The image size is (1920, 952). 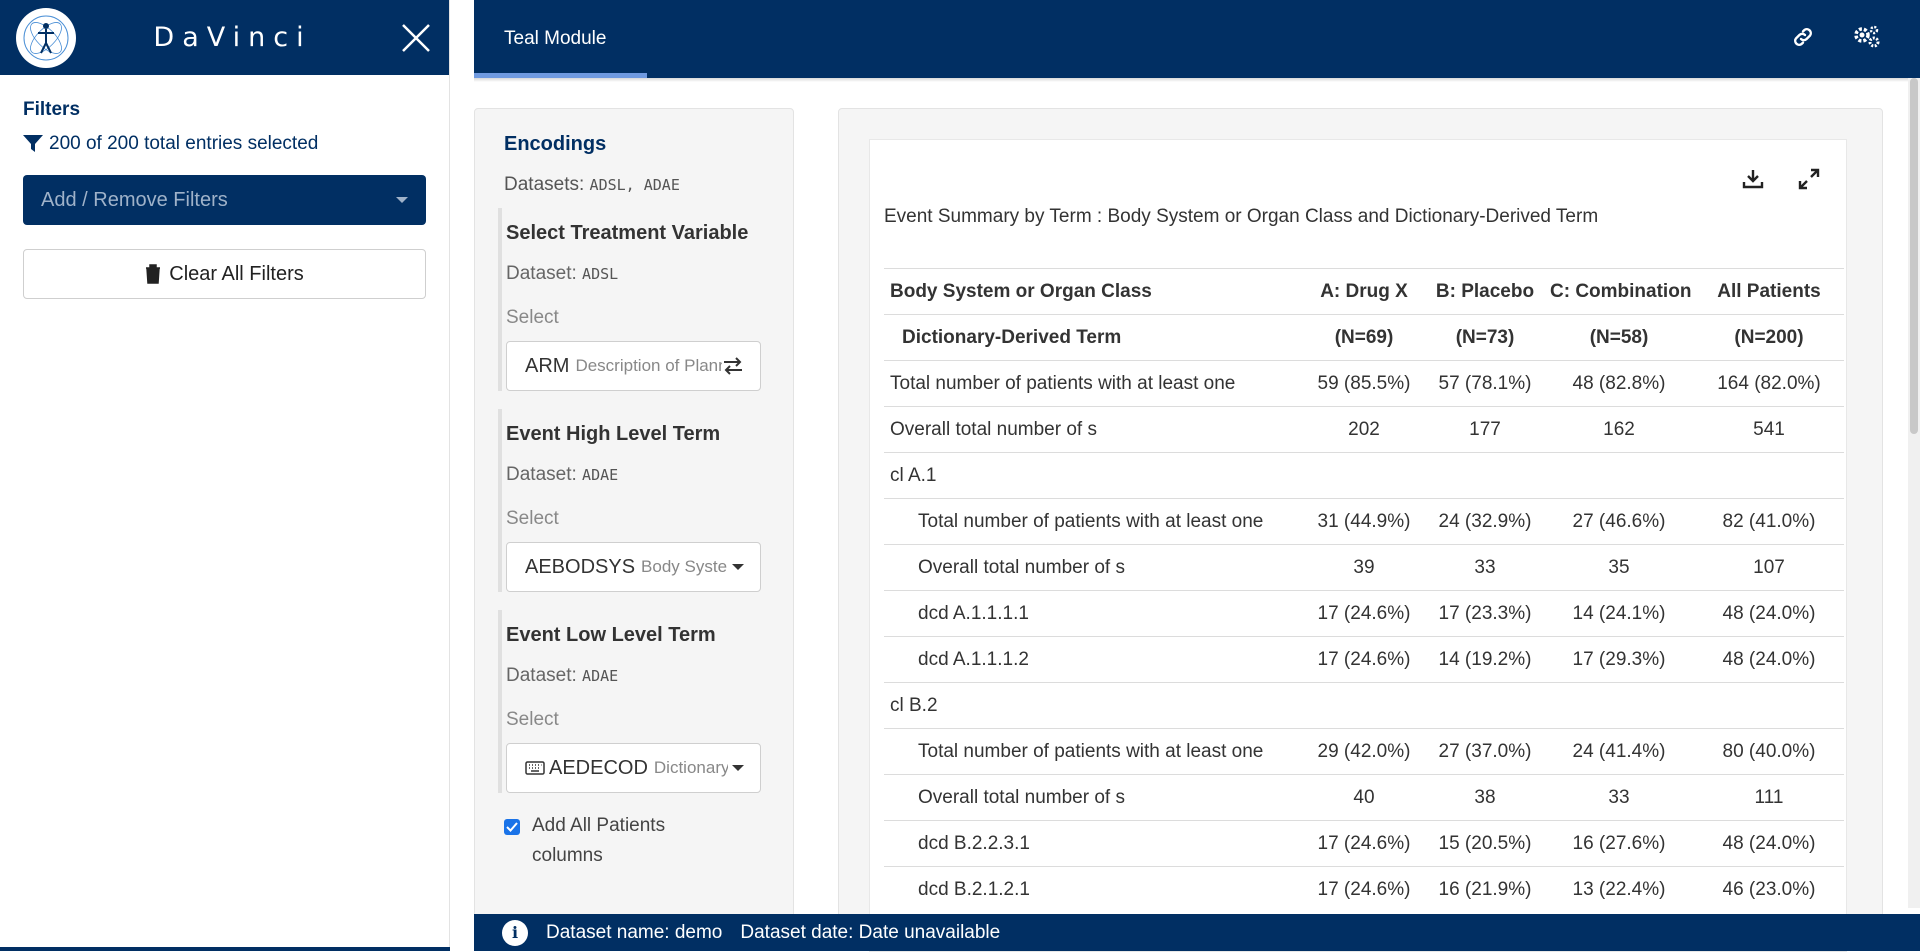 What do you see at coordinates (237, 37) in the screenshot?
I see `app-brand: DaVinci` at bounding box center [237, 37].